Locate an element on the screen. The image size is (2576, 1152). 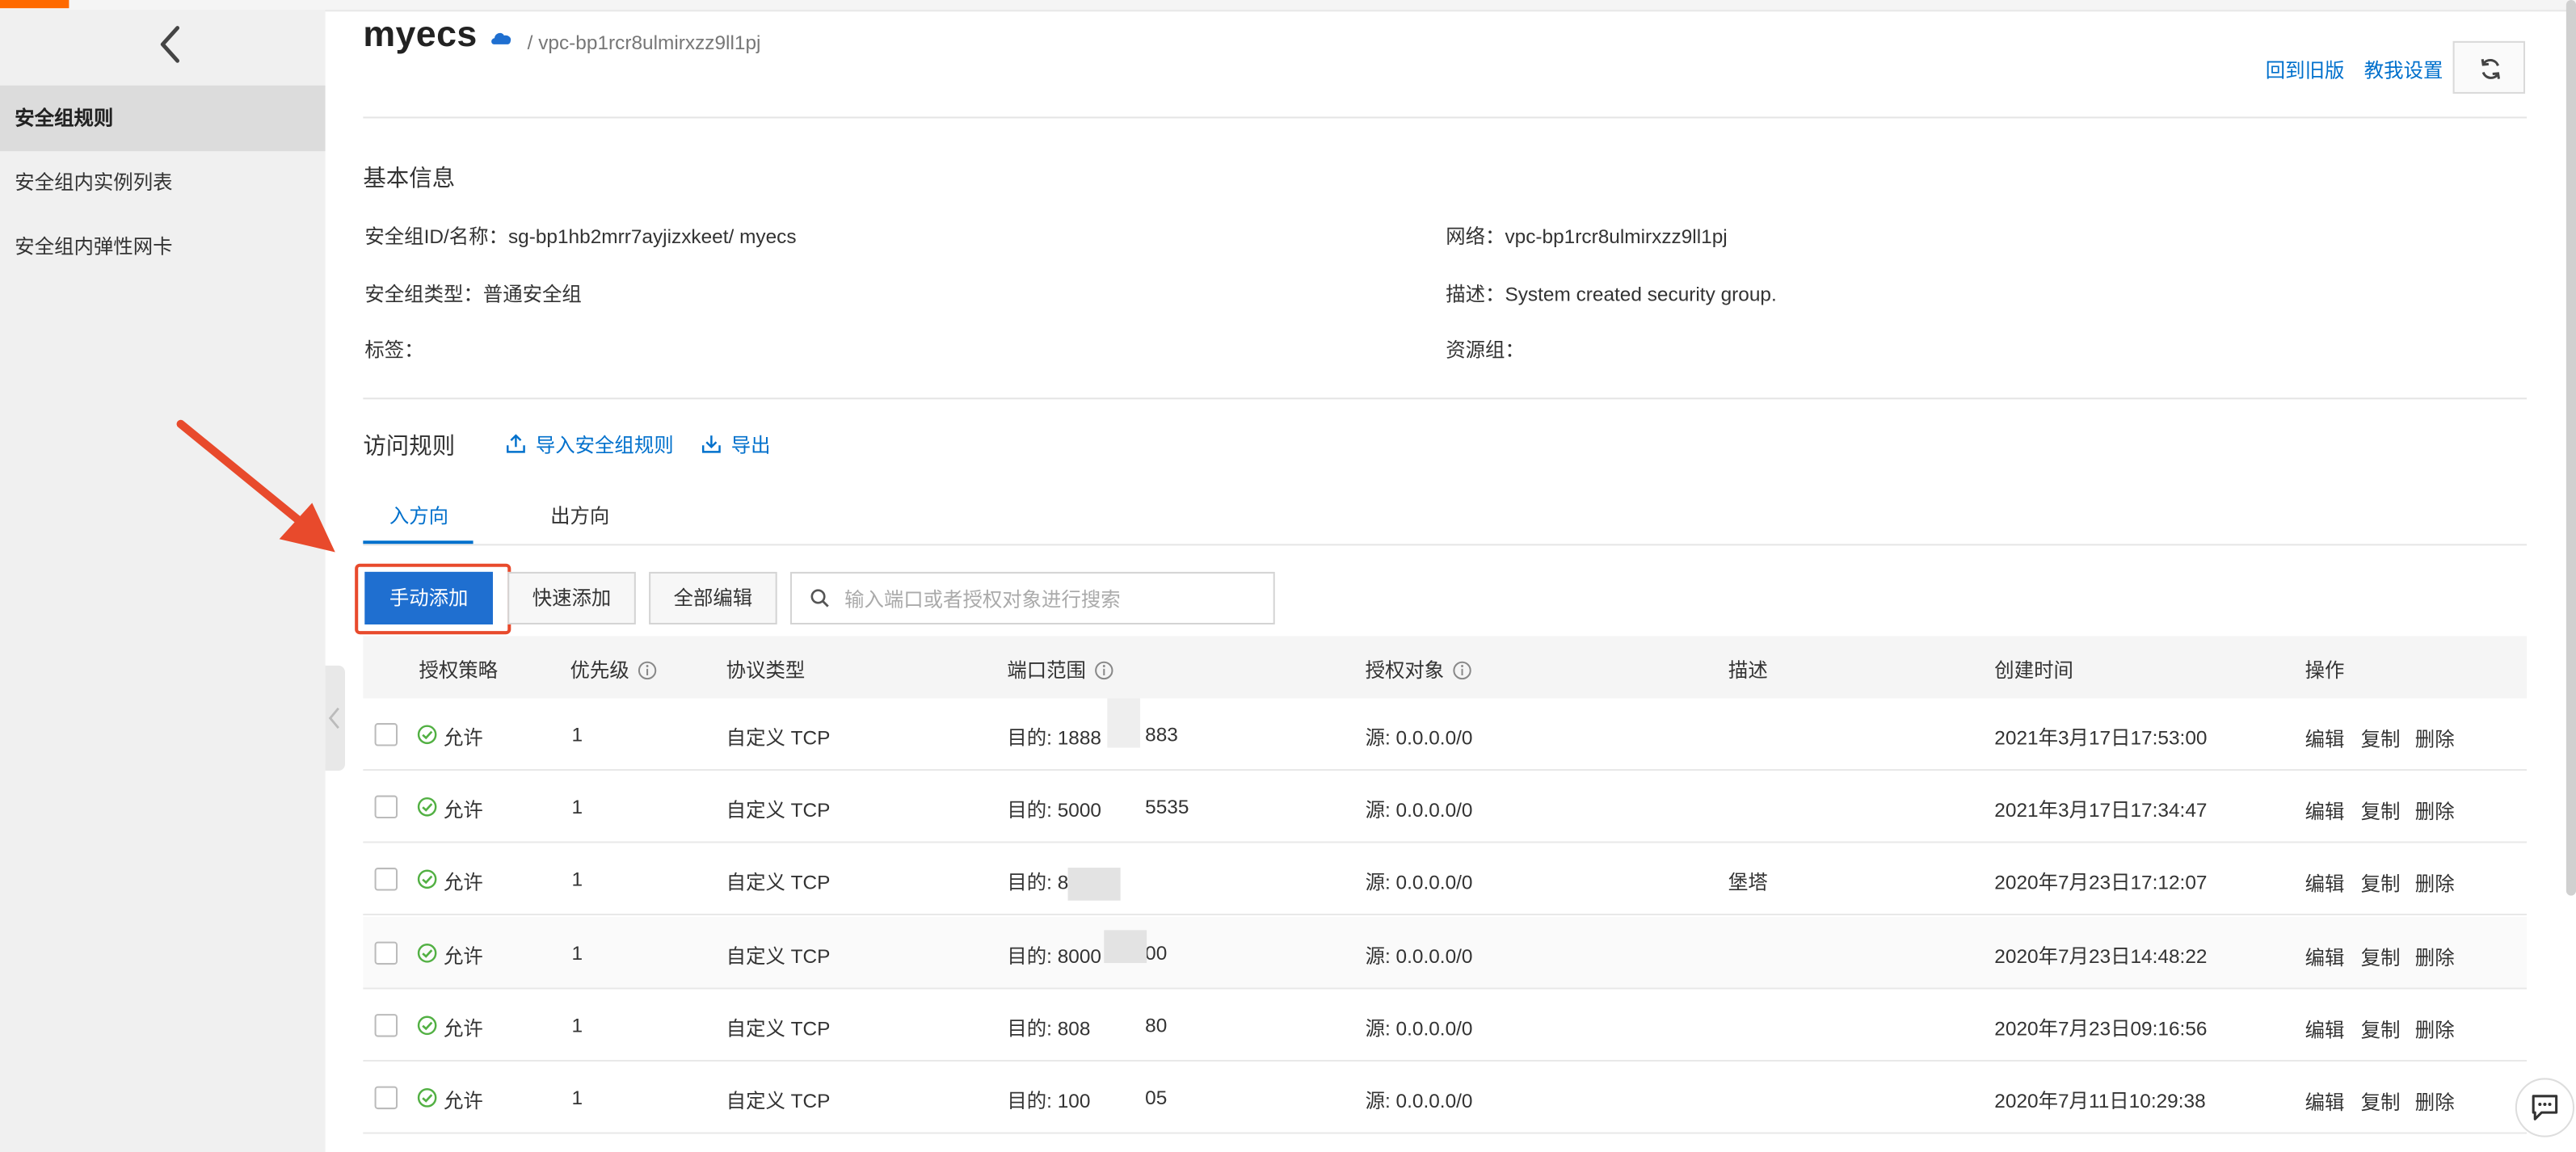
description-label: 描述： is located at coordinates (1475, 294).